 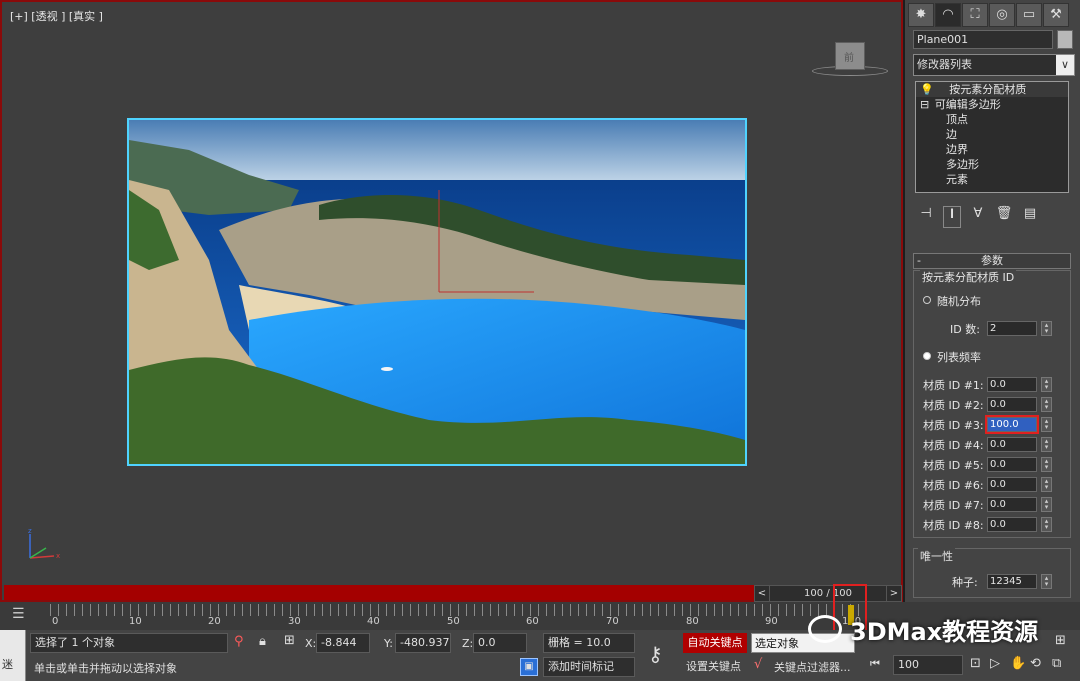 I want to click on y-coordinate-field: -480.937, so click(x=423, y=643).